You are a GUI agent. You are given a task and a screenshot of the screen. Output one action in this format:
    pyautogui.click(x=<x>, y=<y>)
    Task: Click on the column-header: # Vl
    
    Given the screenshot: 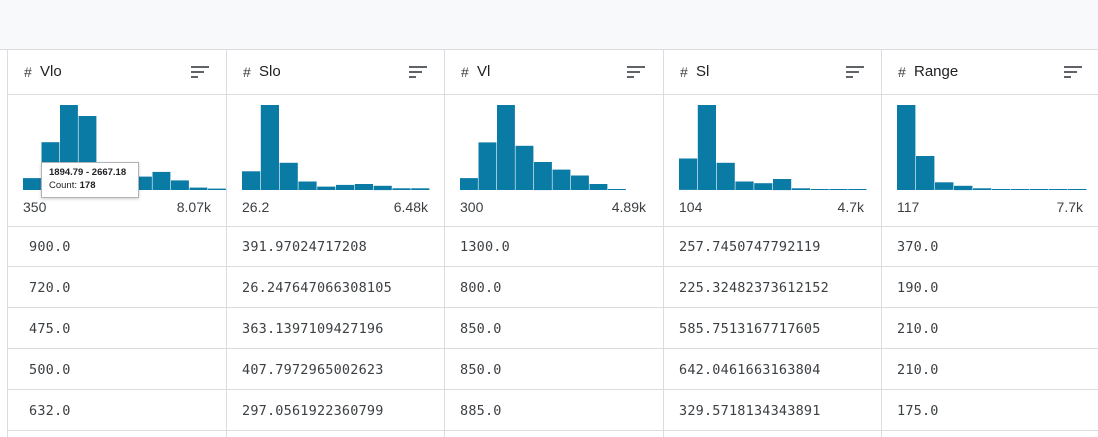 What is the action you would take?
    pyautogui.click(x=554, y=72)
    